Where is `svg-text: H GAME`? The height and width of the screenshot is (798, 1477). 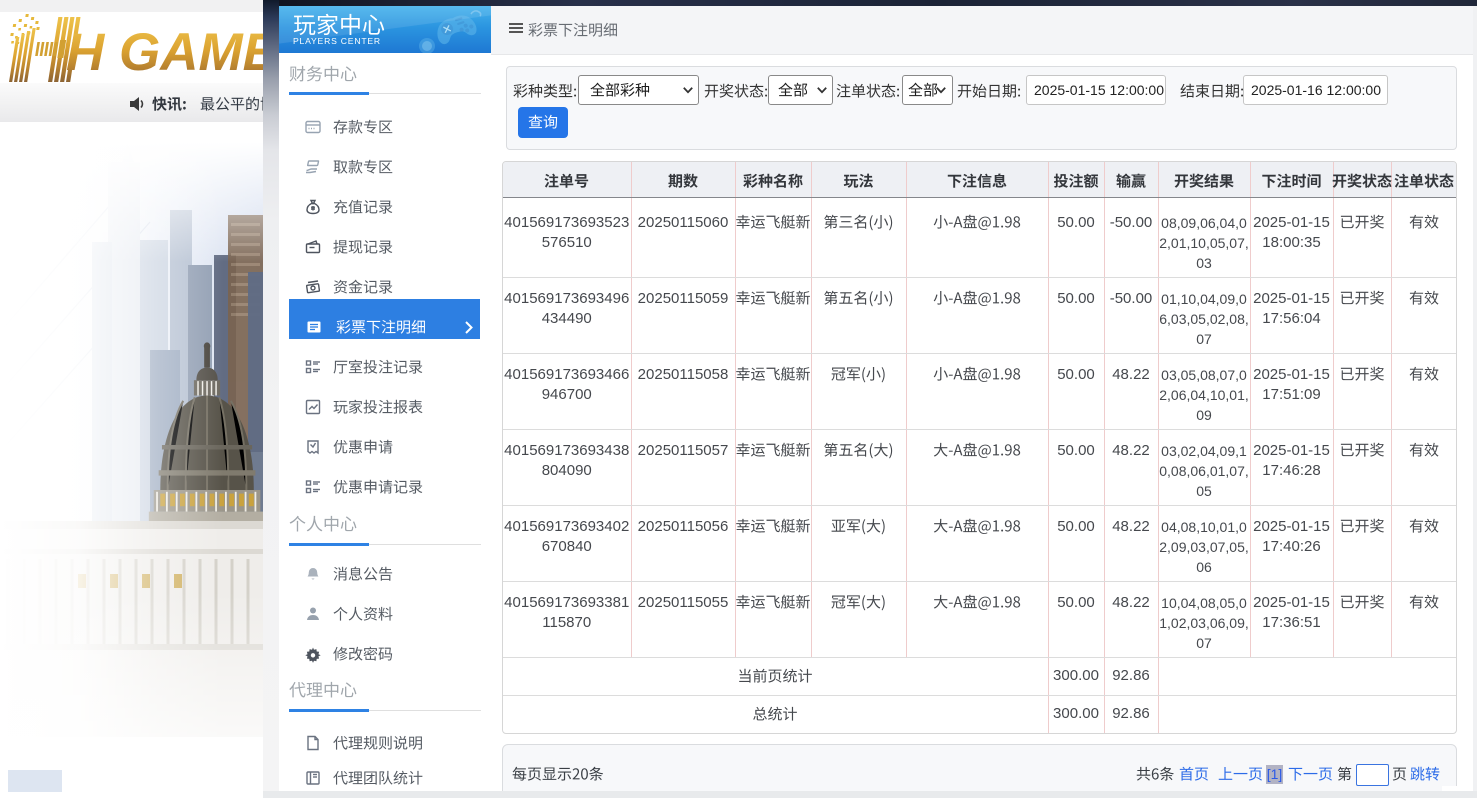 svg-text: H GAME is located at coordinates (164, 52).